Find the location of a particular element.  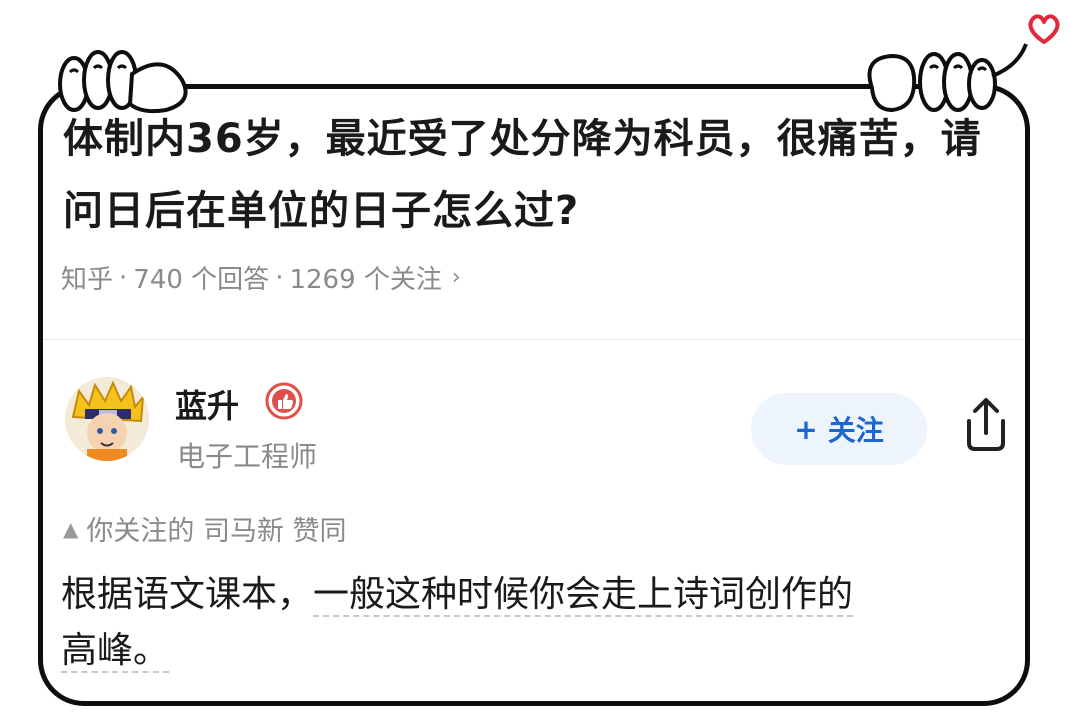

badge-icon is located at coordinates (284, 401).